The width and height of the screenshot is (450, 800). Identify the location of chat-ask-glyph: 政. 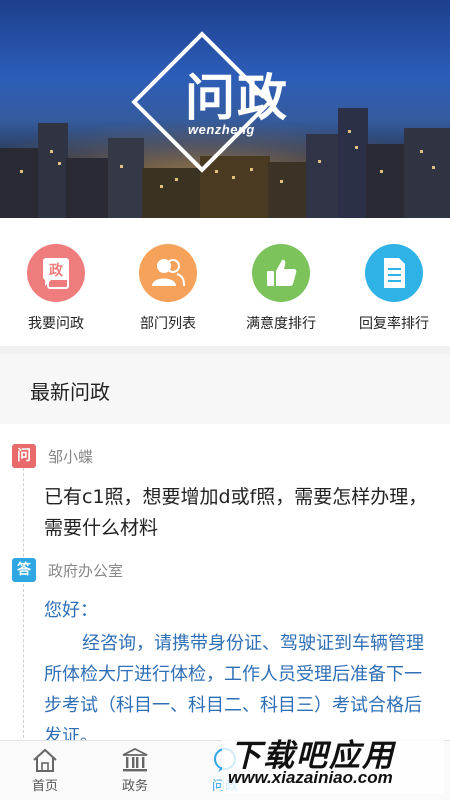
(56, 270).